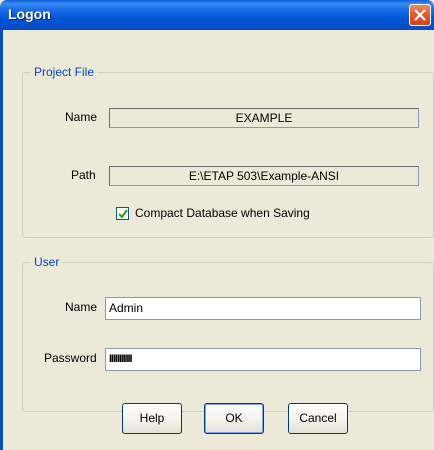  Describe the element at coordinates (47, 262) in the screenshot. I see `user-legend: User` at that location.